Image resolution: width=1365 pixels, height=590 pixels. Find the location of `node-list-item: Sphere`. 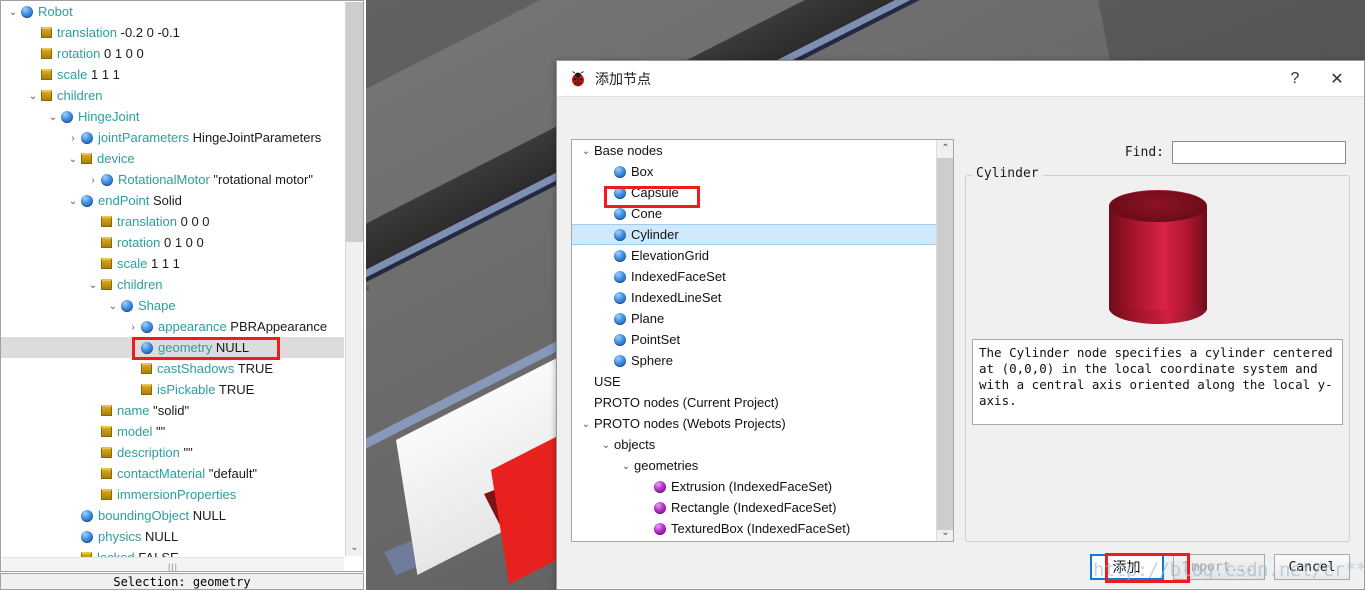

node-list-item: Sphere is located at coordinates (754, 360).